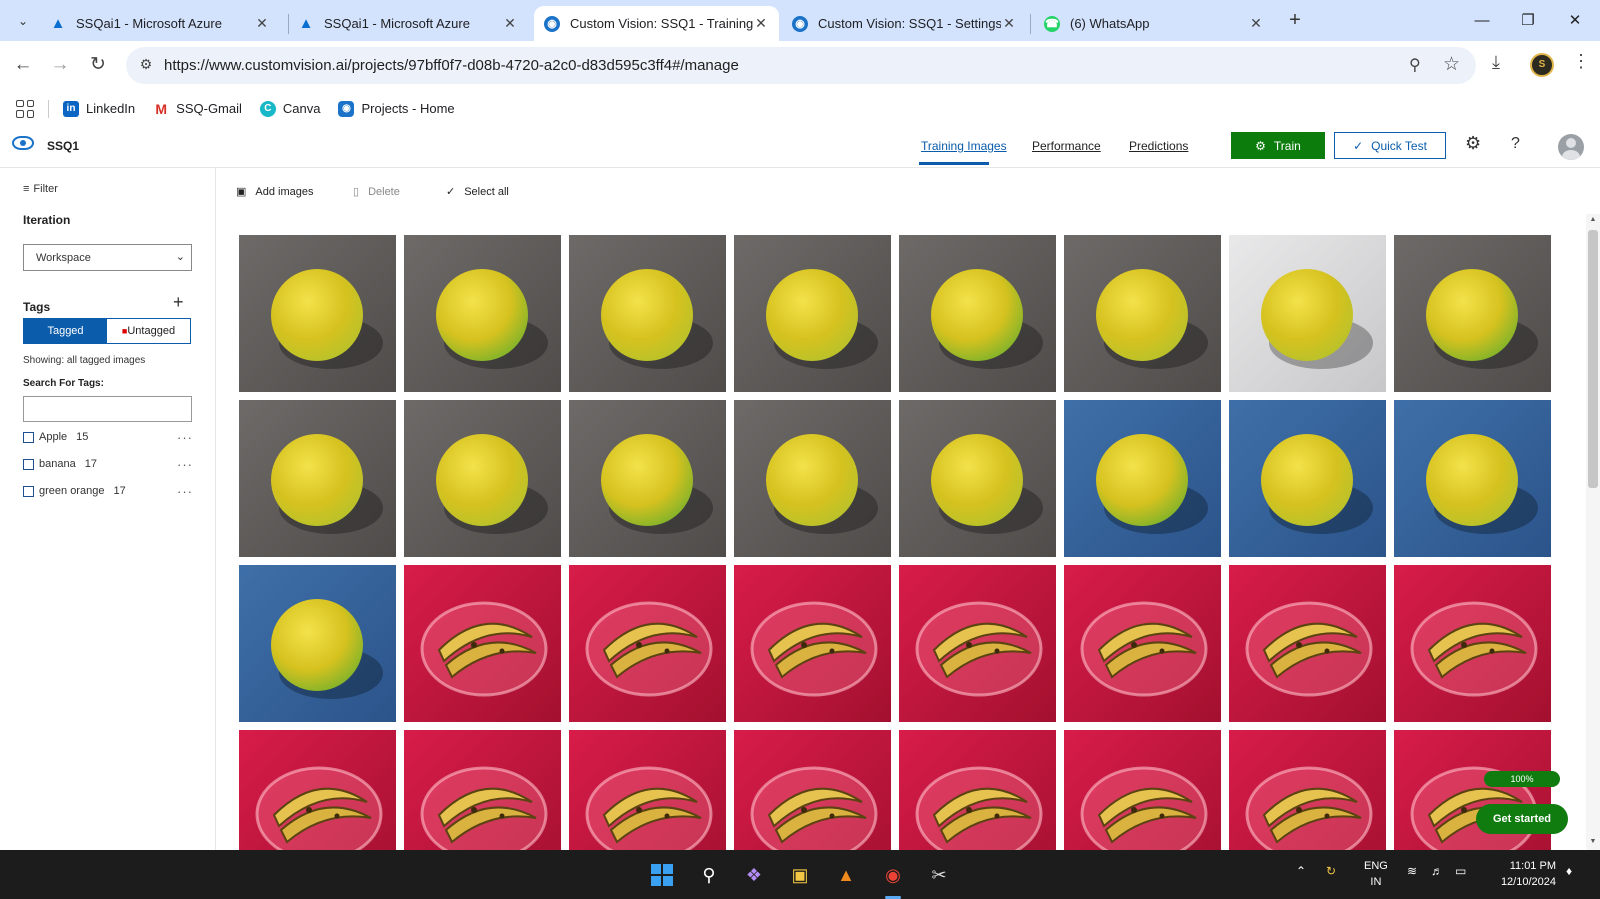 This screenshot has width=1600, height=899. What do you see at coordinates (148, 331) in the screenshot?
I see `untagged-button: ■Untagged` at bounding box center [148, 331].